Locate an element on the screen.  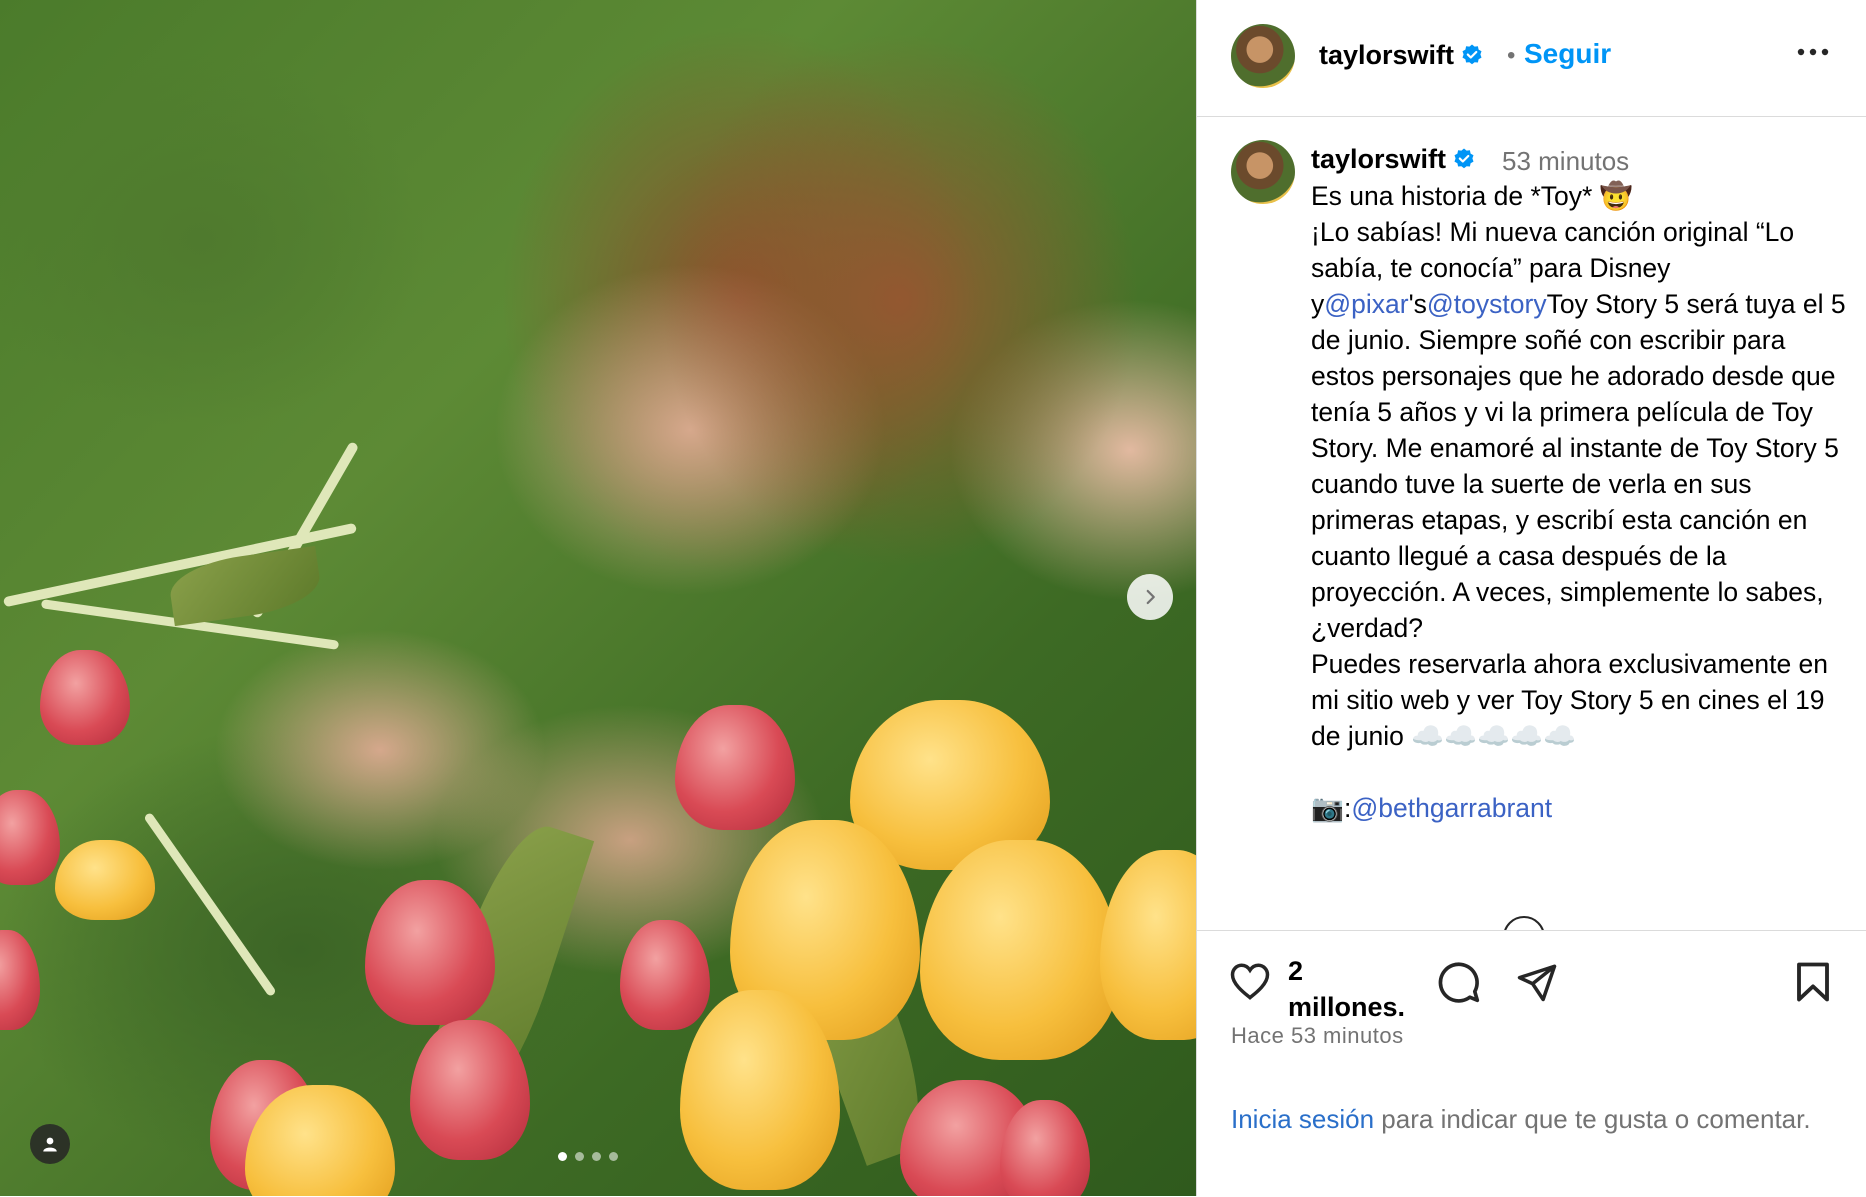
comment-icon is located at coordinates (1459, 982).